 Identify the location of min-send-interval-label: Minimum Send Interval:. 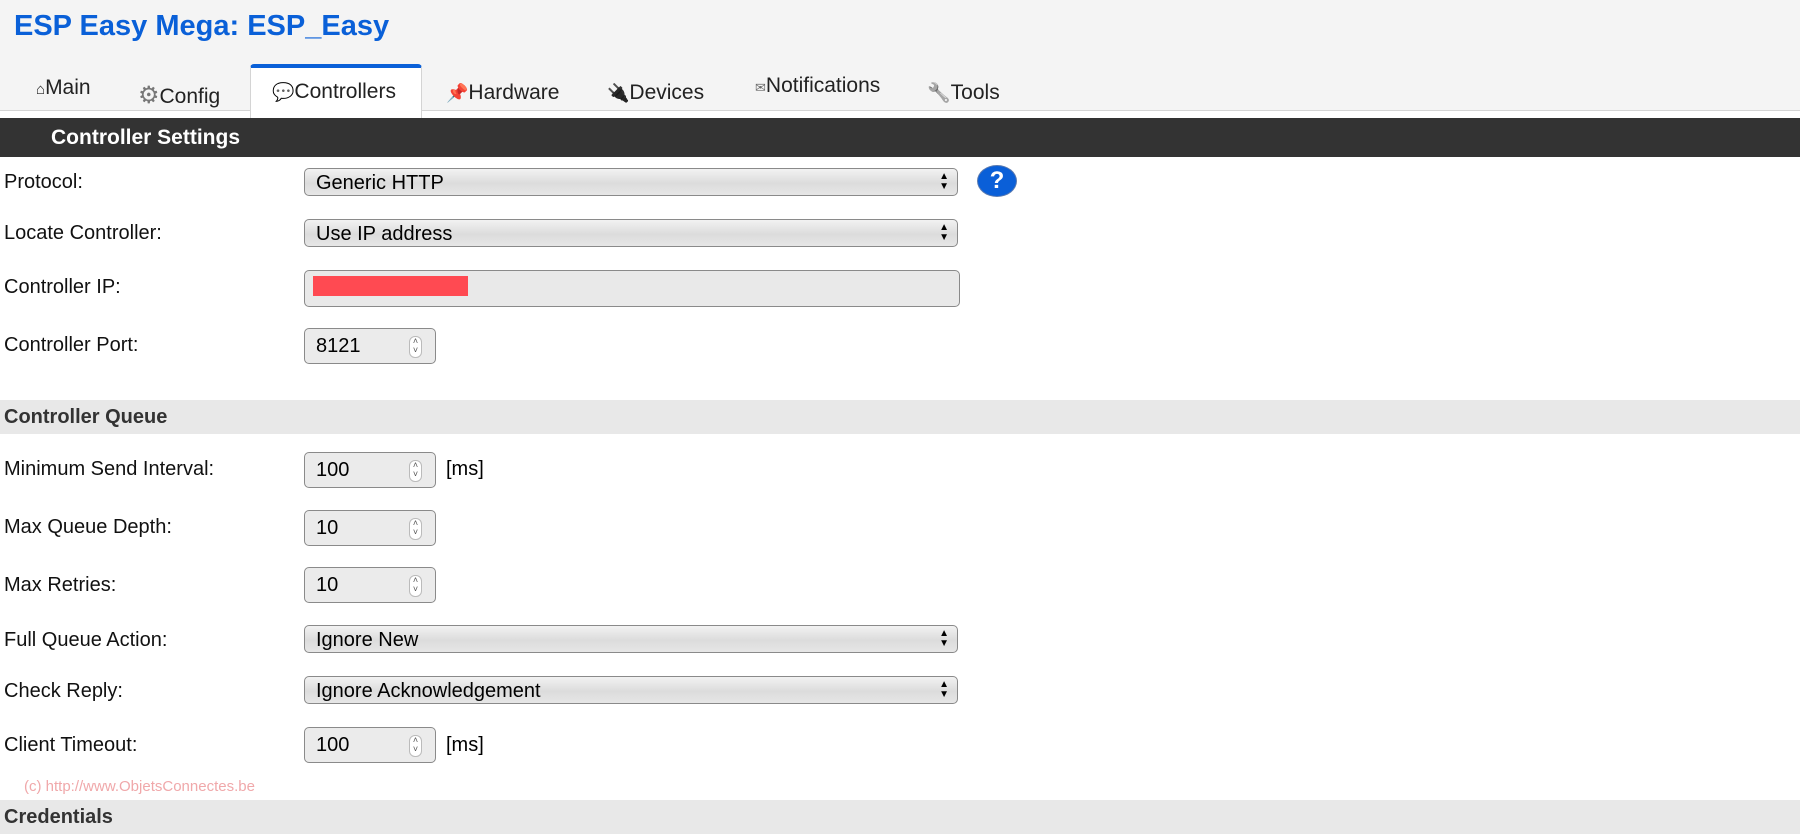
(109, 469).